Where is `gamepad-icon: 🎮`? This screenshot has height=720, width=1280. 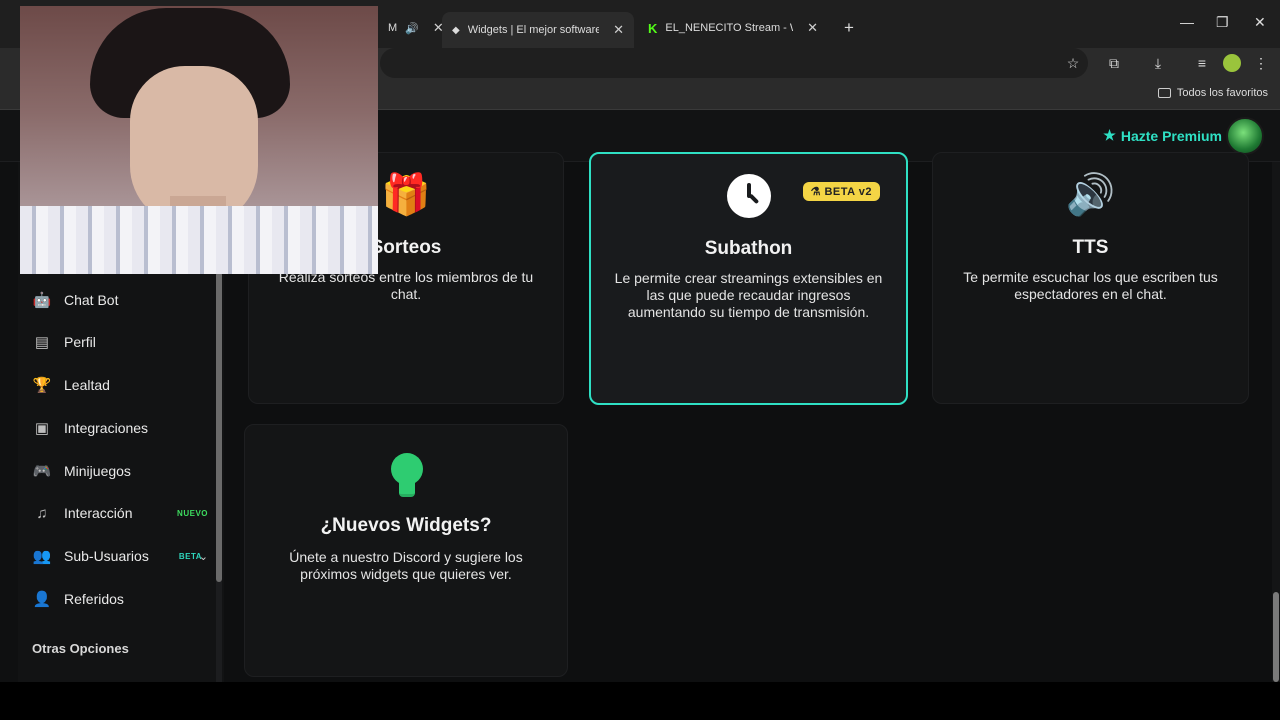 gamepad-icon: 🎮 is located at coordinates (42, 471).